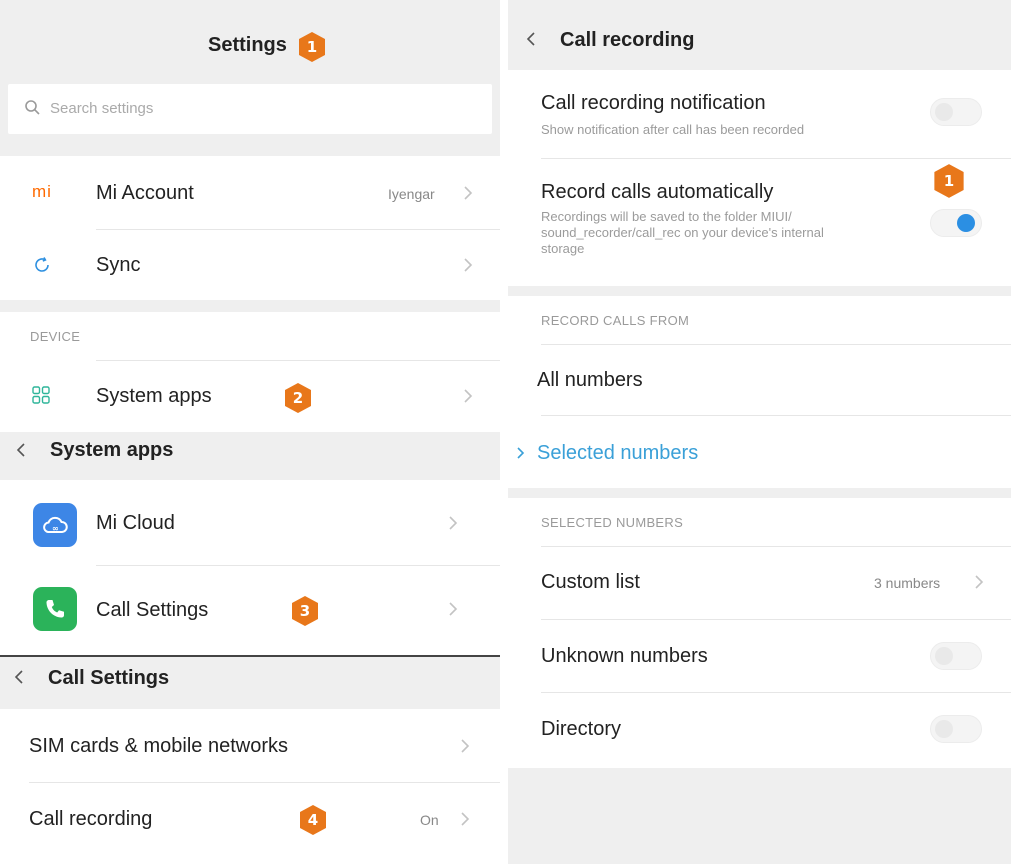 The image size is (1011, 864). What do you see at coordinates (109, 678) in the screenshot?
I see `call-settings-title: Call Settings` at bounding box center [109, 678].